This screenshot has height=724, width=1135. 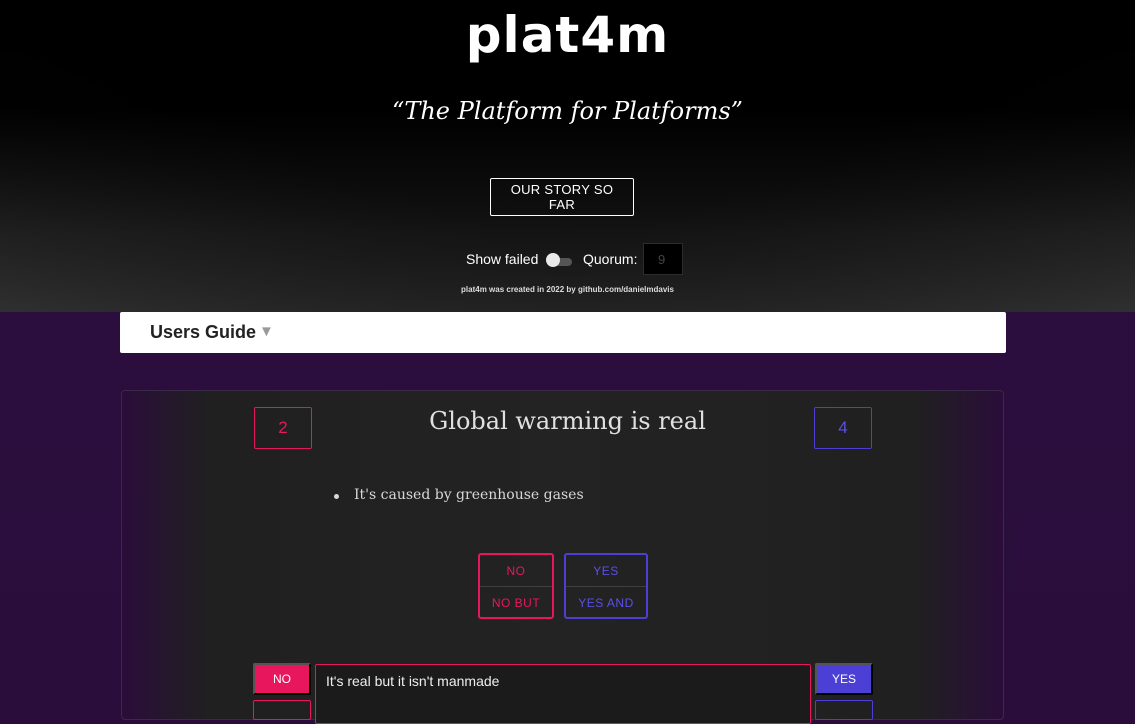 I want to click on yes-vote-group: YES YES AND, so click(x=606, y=586).